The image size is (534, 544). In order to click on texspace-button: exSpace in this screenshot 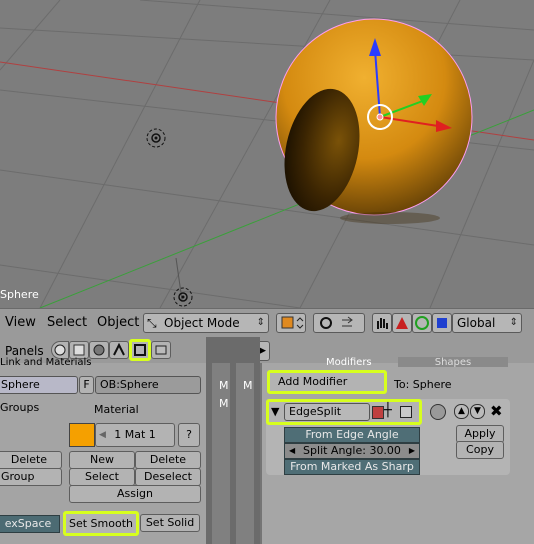, I will do `click(30, 524)`.